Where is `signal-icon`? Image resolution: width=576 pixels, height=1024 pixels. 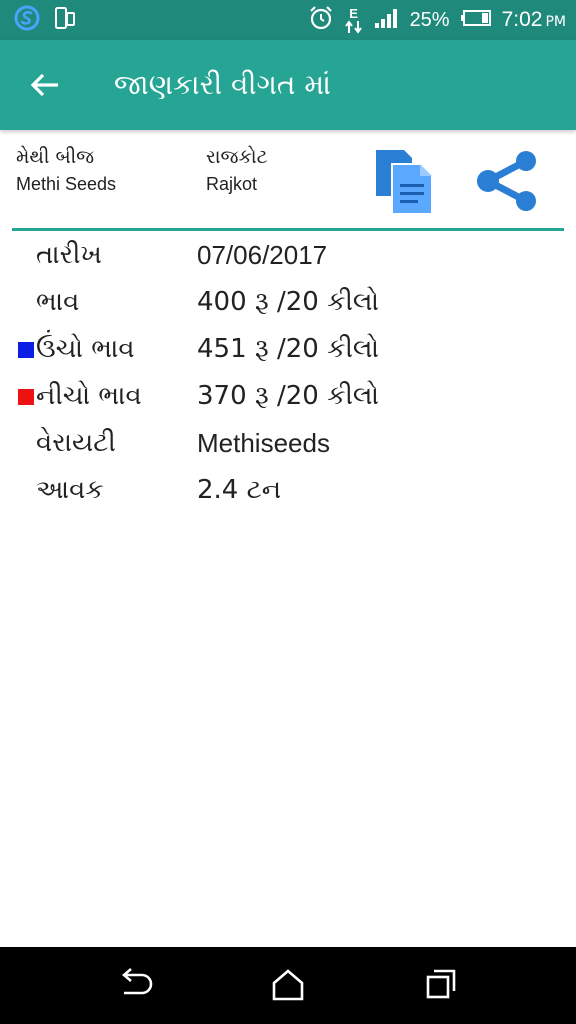
signal-icon is located at coordinates (387, 20).